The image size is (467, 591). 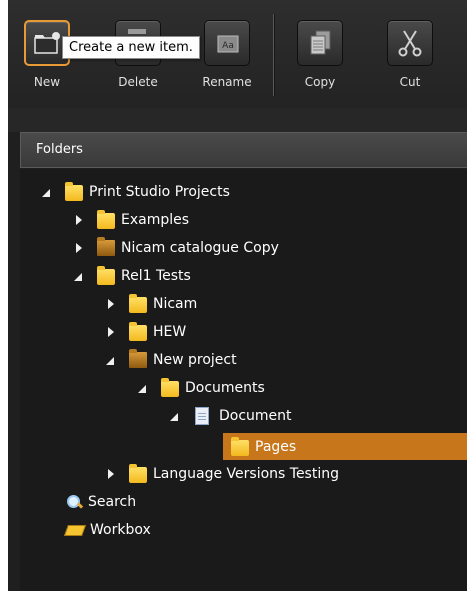 I want to click on copy-button: Copy, so click(x=320, y=55).